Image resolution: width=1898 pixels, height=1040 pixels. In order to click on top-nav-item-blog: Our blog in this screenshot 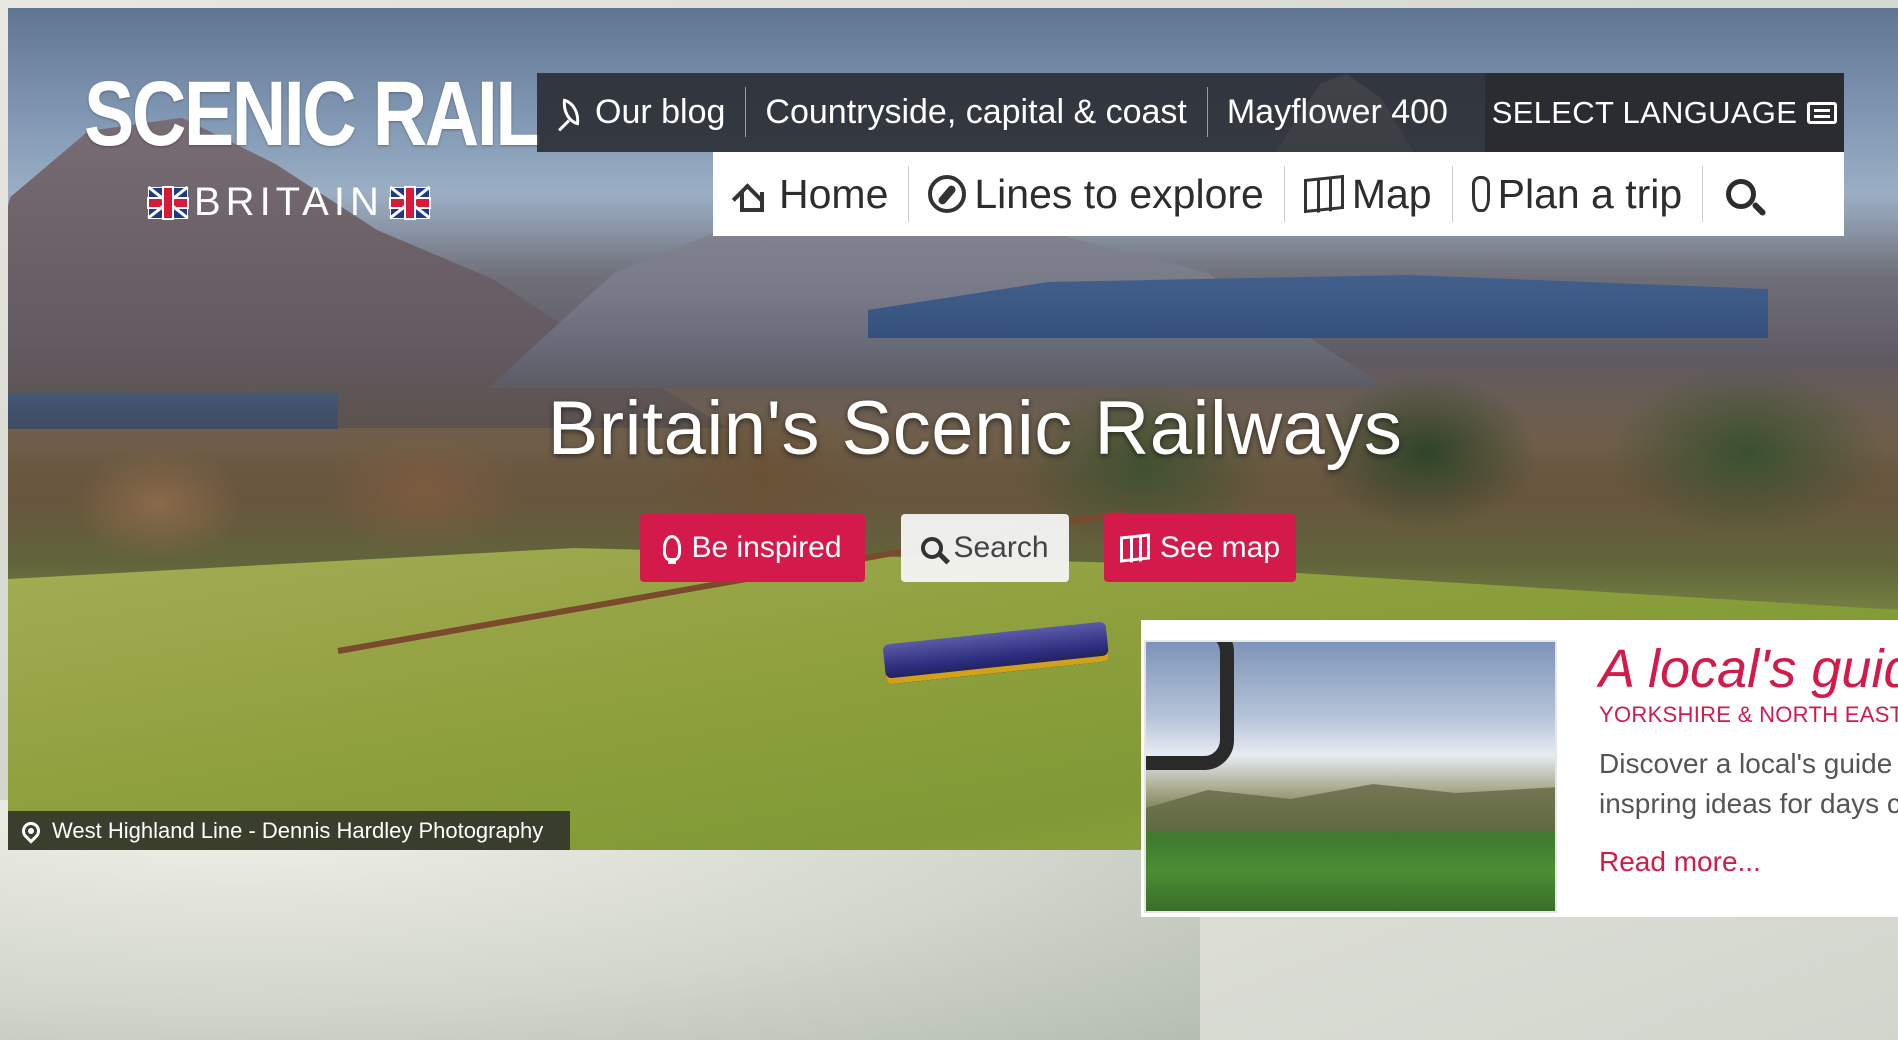, I will do `click(641, 112)`.